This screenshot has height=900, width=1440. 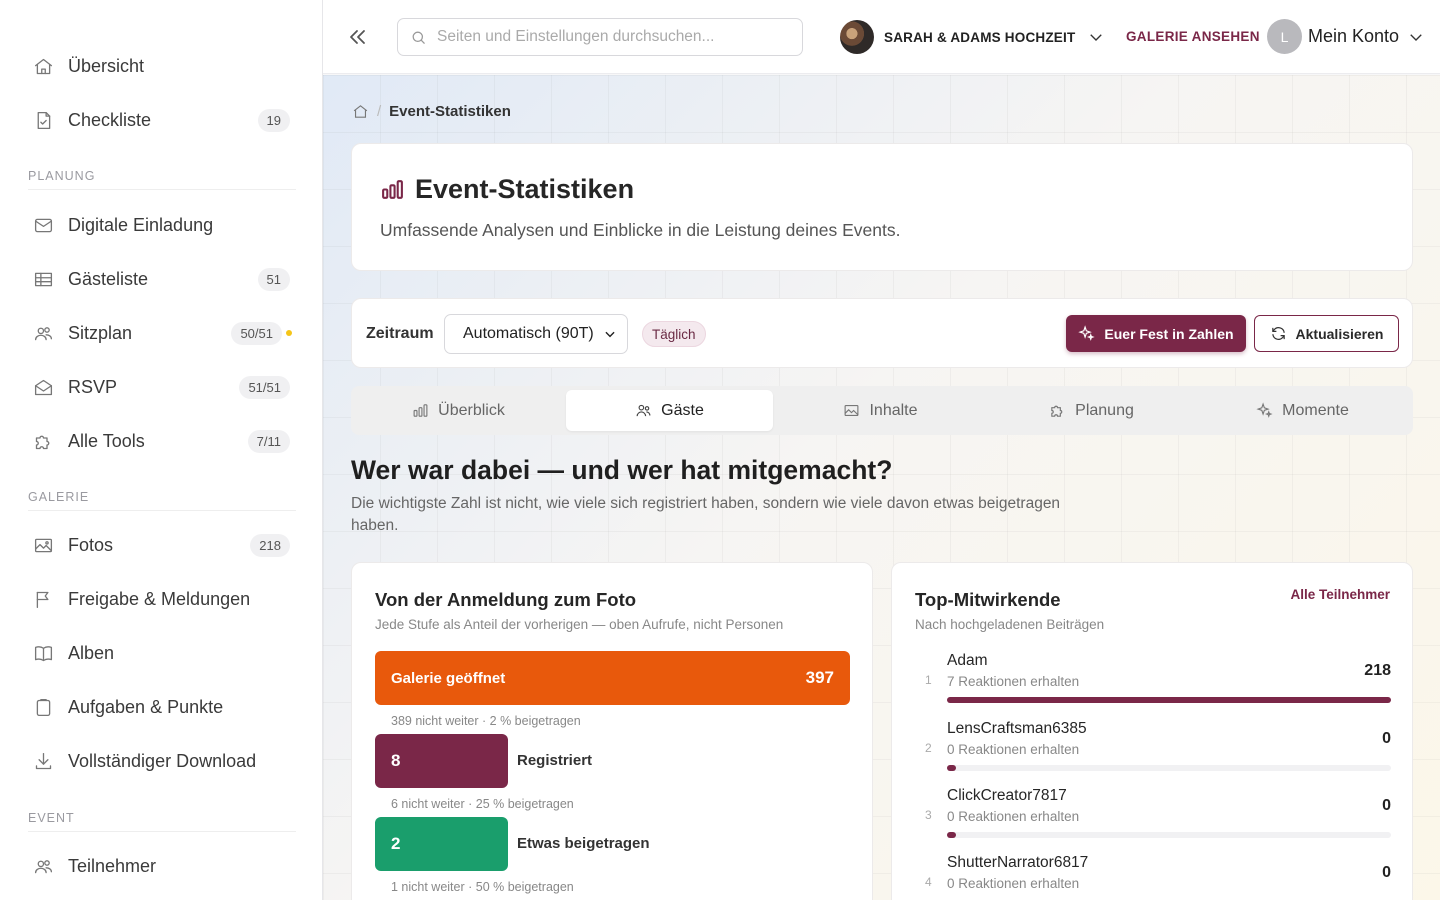 What do you see at coordinates (160, 225) in the screenshot?
I see `sidebar-item-digitale-einladung: Digitale Einladung` at bounding box center [160, 225].